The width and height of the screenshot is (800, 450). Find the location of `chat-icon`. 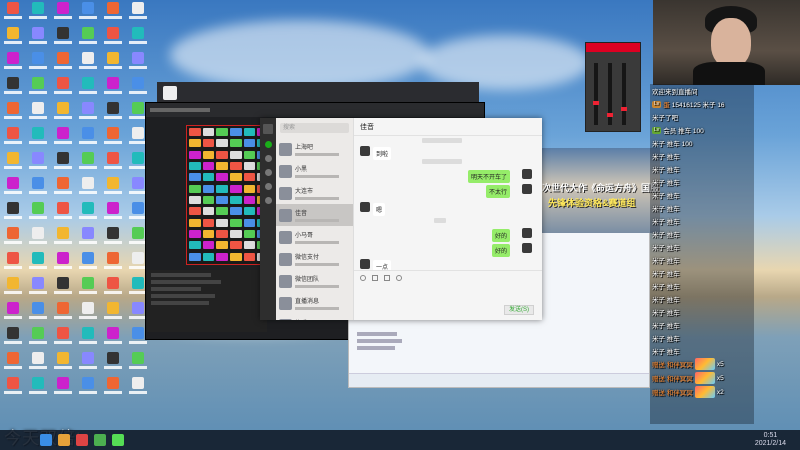

chat-icon is located at coordinates (268, 144).